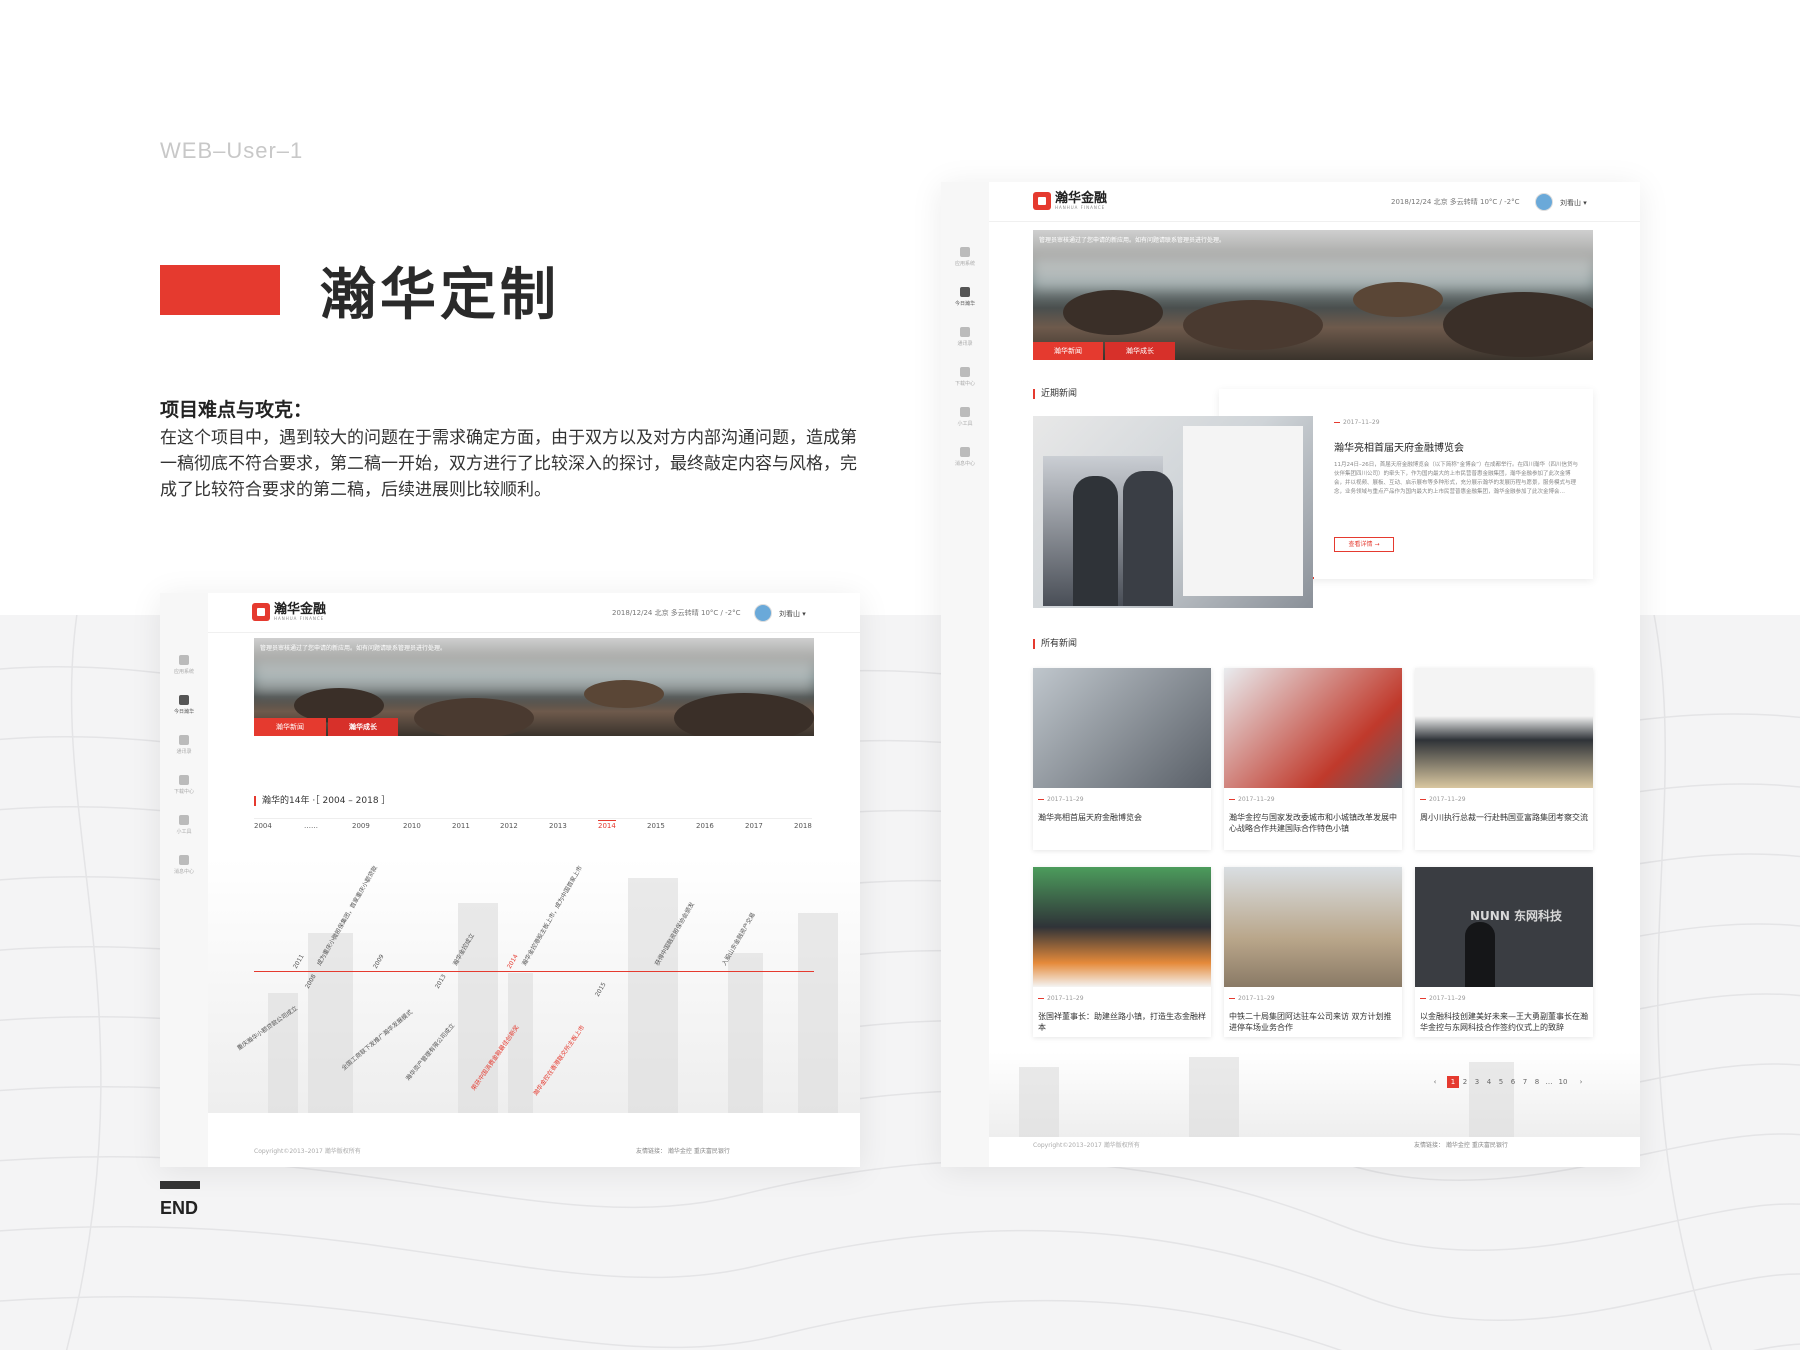 Image resolution: width=1800 pixels, height=1350 pixels. What do you see at coordinates (232, 150) in the screenshot?
I see `page-label: WEB–User–1` at bounding box center [232, 150].